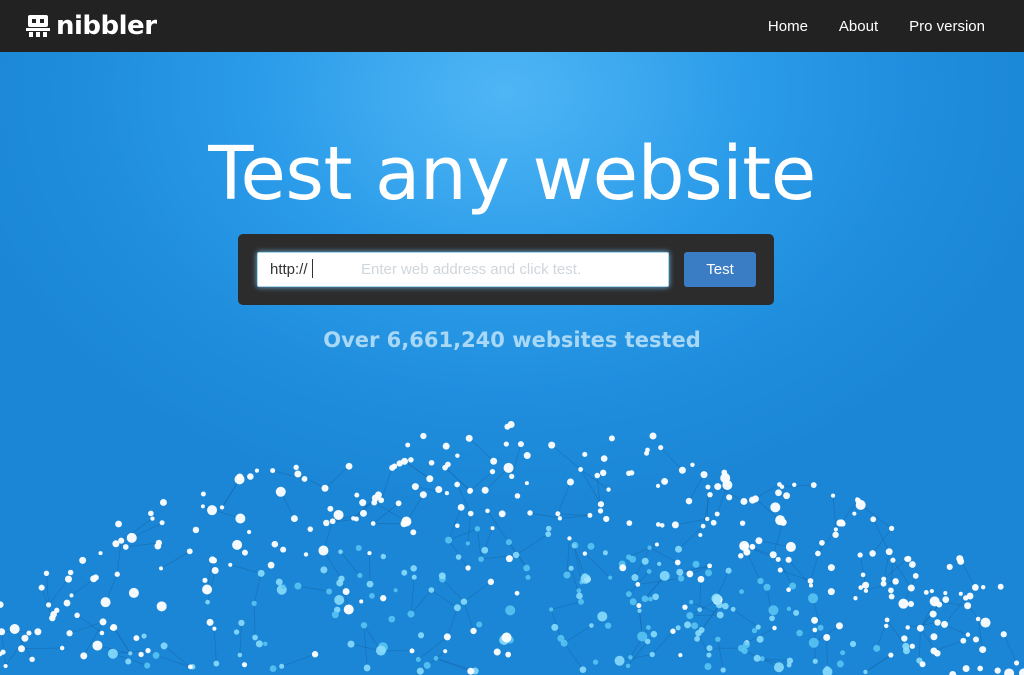  Describe the element at coordinates (91, 26) in the screenshot. I see `logo: nibbler` at that location.